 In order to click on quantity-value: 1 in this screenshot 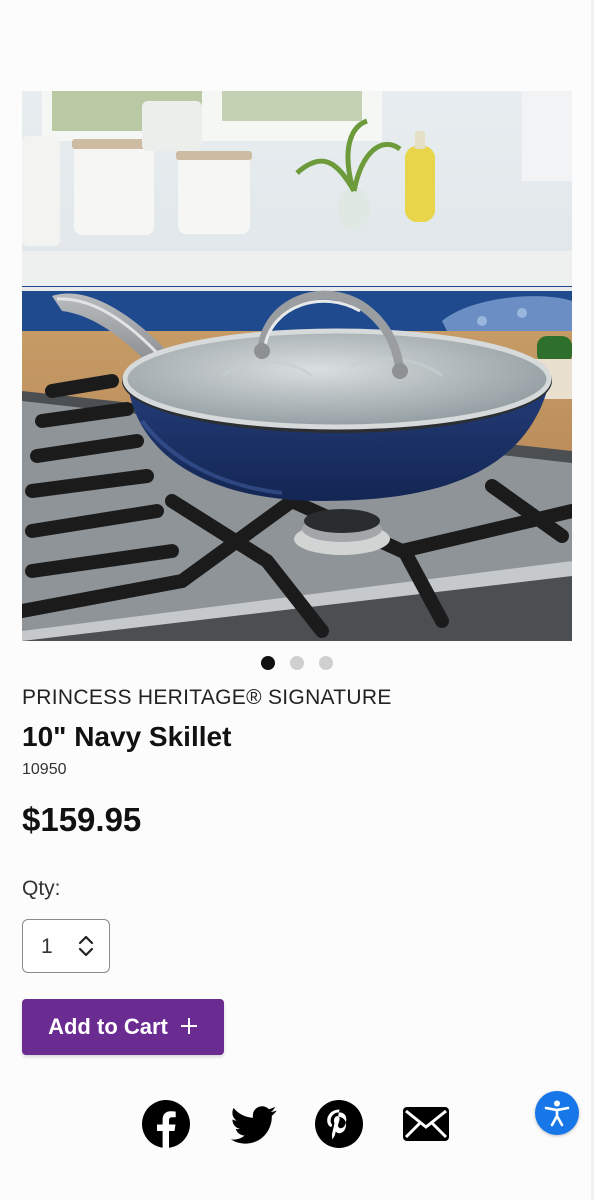, I will do `click(47, 947)`.